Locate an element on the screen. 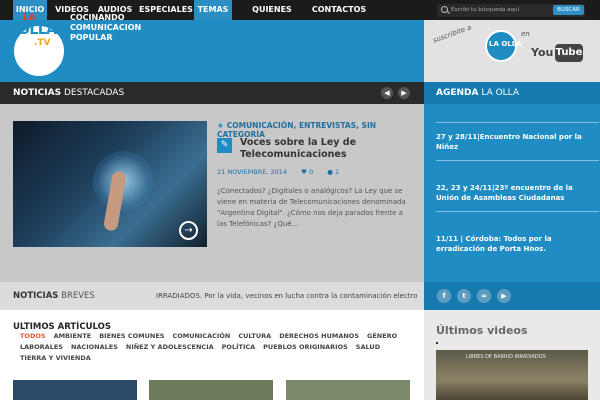  star-icon: ★ is located at coordinates (220, 125).